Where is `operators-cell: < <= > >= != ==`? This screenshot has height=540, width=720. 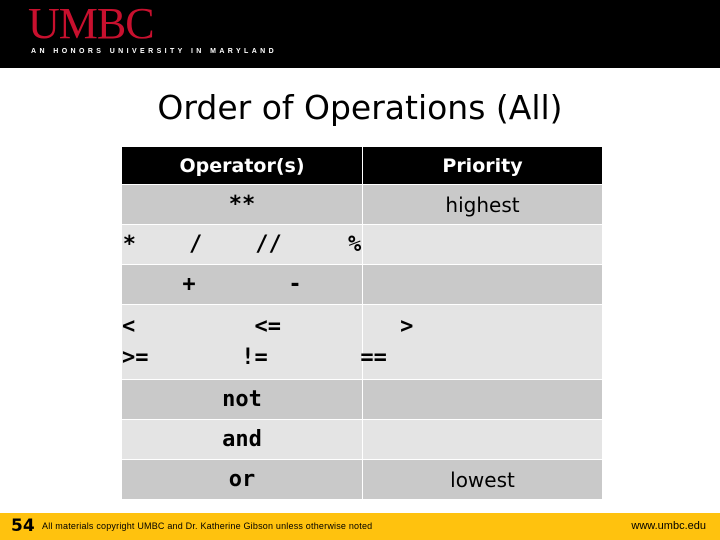 operators-cell: < <= > >= != == is located at coordinates (268, 342).